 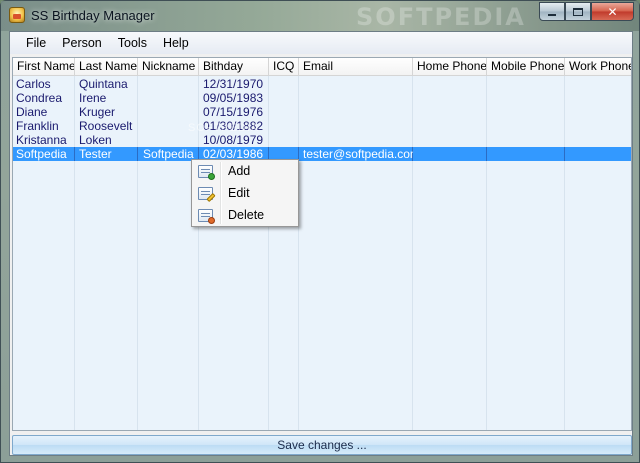 I want to click on window-title: SS Birthday Manager, so click(x=93, y=15).